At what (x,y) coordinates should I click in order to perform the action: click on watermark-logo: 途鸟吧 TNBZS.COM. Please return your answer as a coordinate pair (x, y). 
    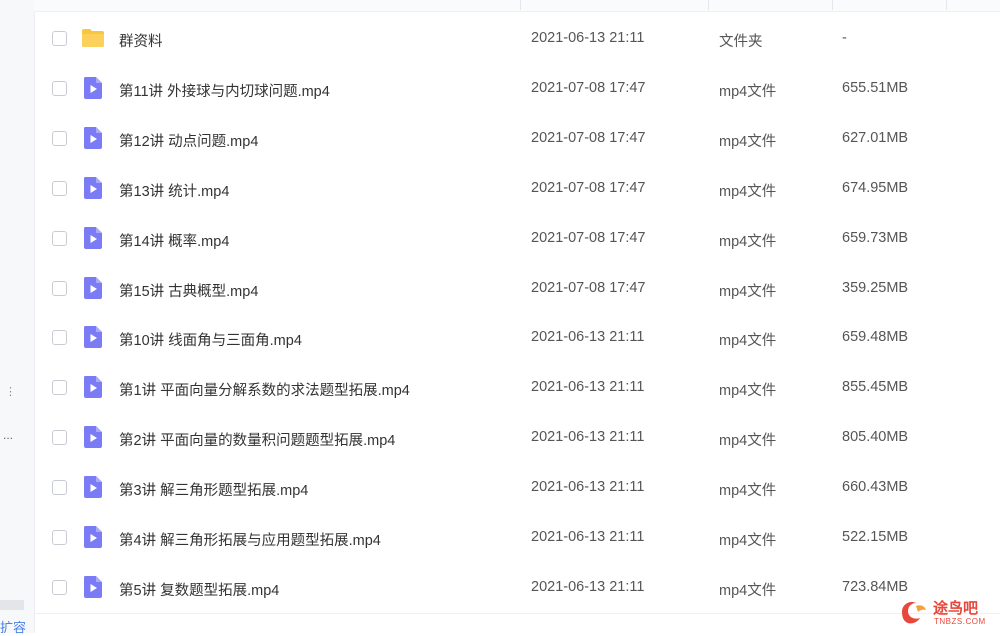
    Looking at the image, I should click on (948, 613).